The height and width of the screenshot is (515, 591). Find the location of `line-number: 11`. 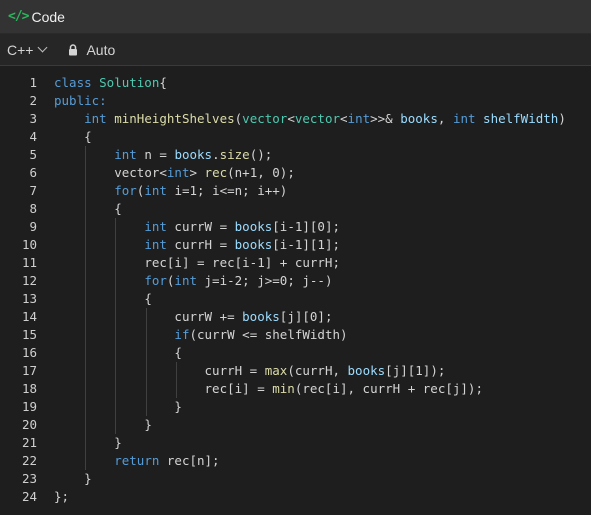

line-number: 11 is located at coordinates (29, 262).